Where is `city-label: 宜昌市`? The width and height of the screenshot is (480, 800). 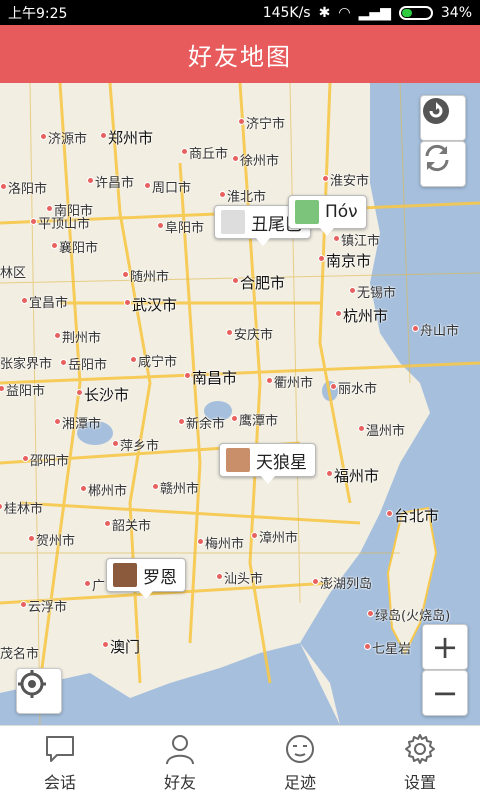 city-label: 宜昌市 is located at coordinates (49, 303).